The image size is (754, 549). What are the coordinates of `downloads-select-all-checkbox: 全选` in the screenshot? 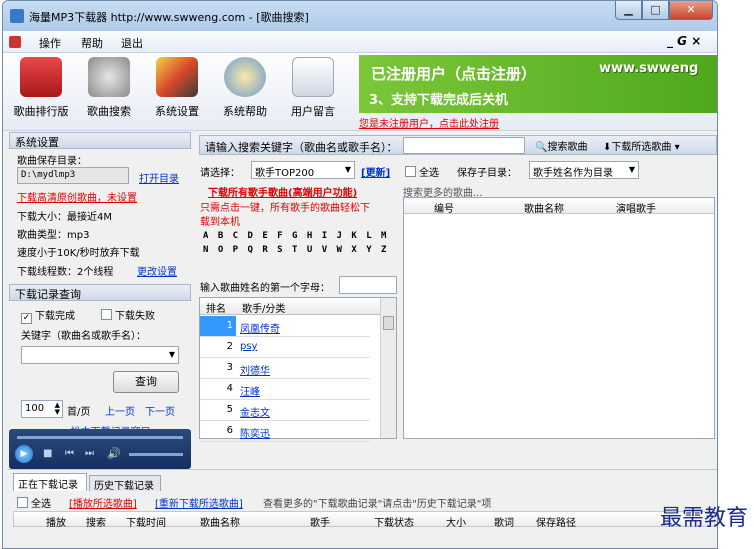 It's located at (34, 502).